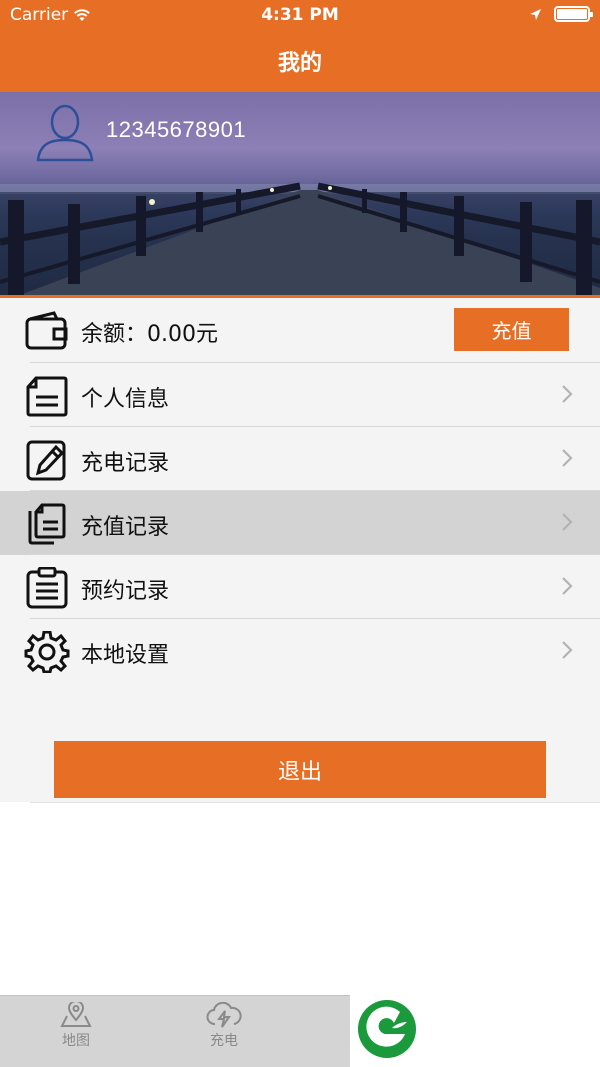  I want to click on menu-item-recharge-records: 充值记录, so click(300, 523).